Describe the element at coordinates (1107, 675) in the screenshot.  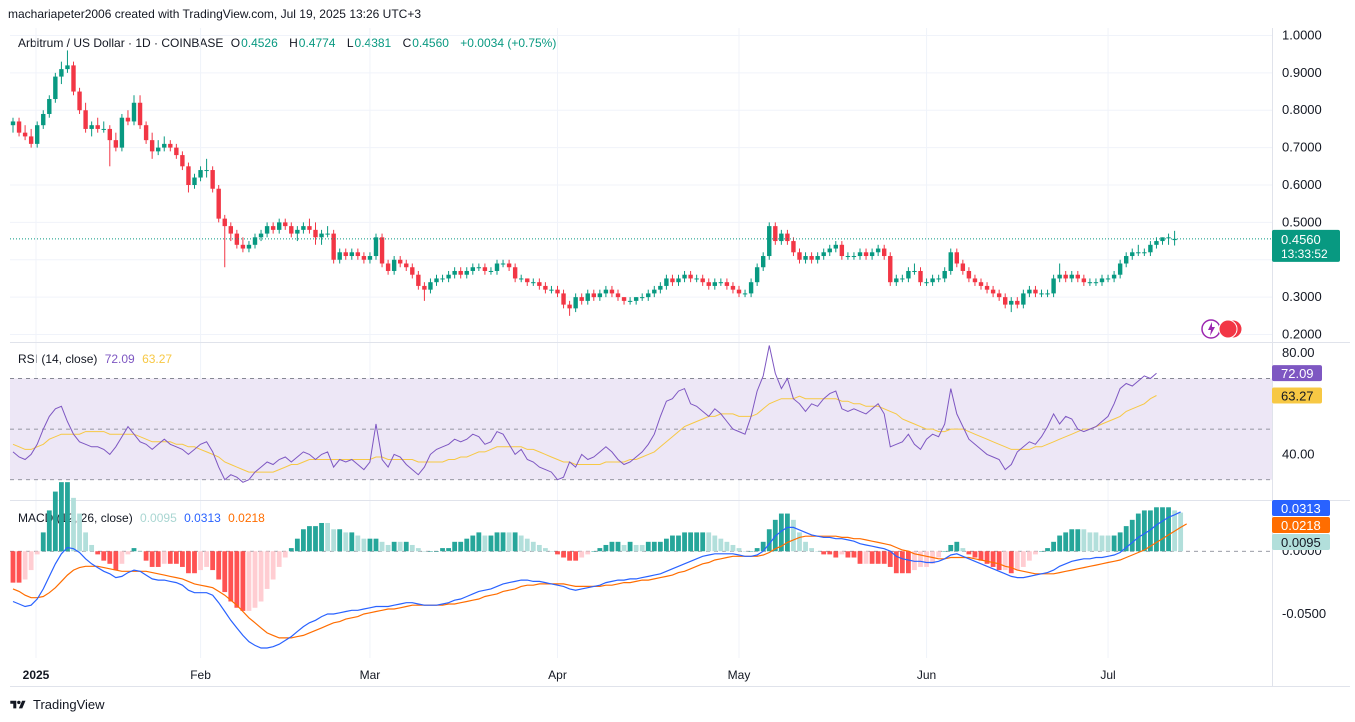
I see `time-tick-label: Jul` at that location.